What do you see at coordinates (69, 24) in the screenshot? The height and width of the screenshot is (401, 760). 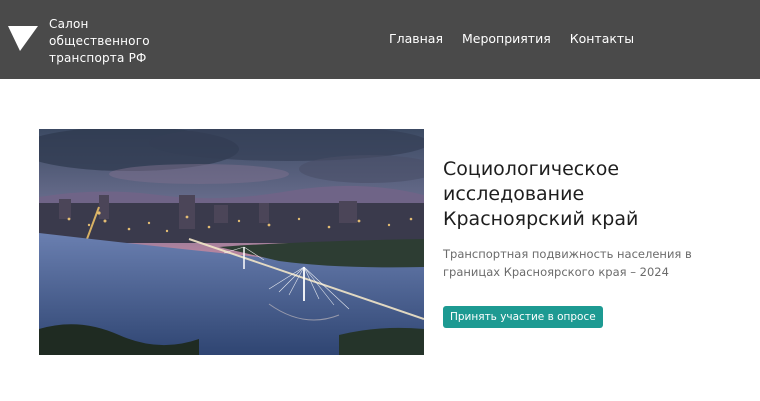 I see `brand-line: Салон` at bounding box center [69, 24].